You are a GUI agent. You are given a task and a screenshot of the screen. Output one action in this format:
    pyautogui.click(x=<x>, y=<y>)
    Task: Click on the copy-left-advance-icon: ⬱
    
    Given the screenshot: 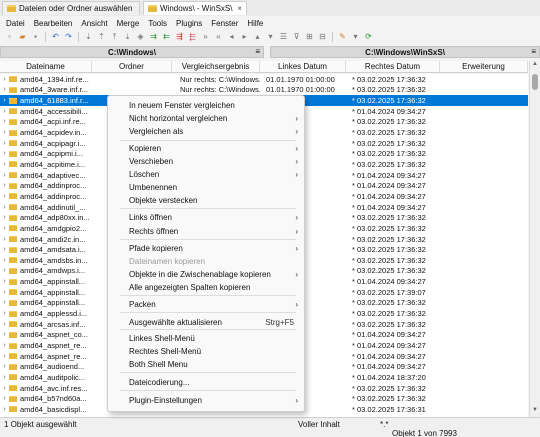 What is the action you would take?
    pyautogui.click(x=192, y=37)
    